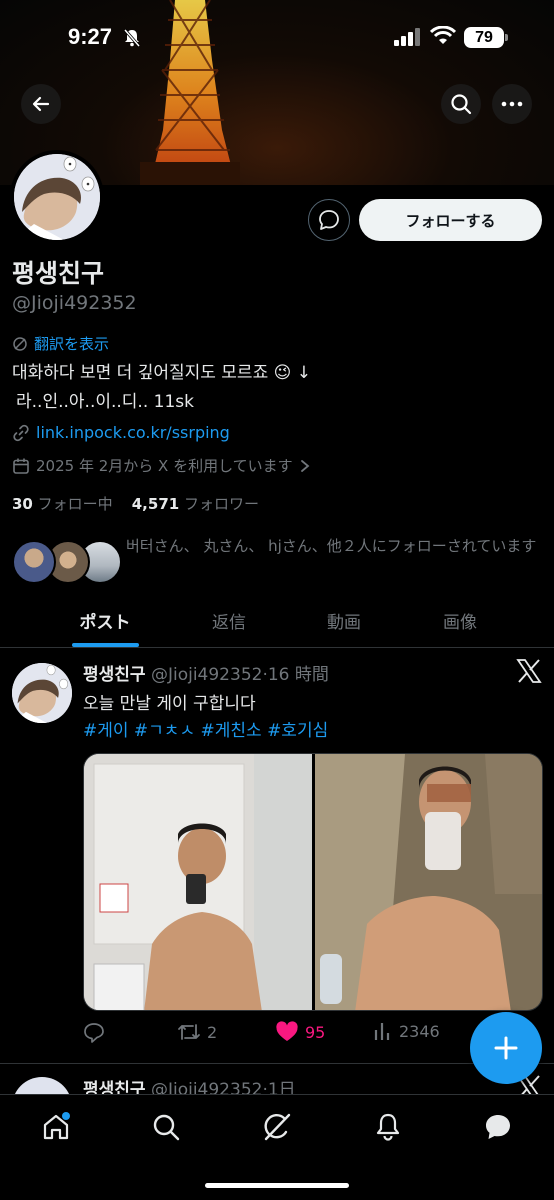 This screenshot has width=554, height=1200. I want to click on nav-notifications, so click(388, 1127).